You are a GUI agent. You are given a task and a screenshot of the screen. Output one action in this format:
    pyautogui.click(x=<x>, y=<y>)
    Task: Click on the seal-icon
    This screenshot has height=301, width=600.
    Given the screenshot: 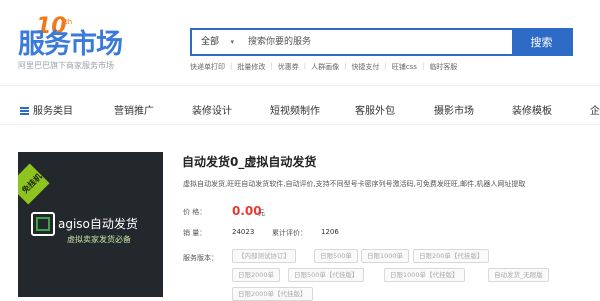 What is the action you would take?
    pyautogui.click(x=43, y=224)
    